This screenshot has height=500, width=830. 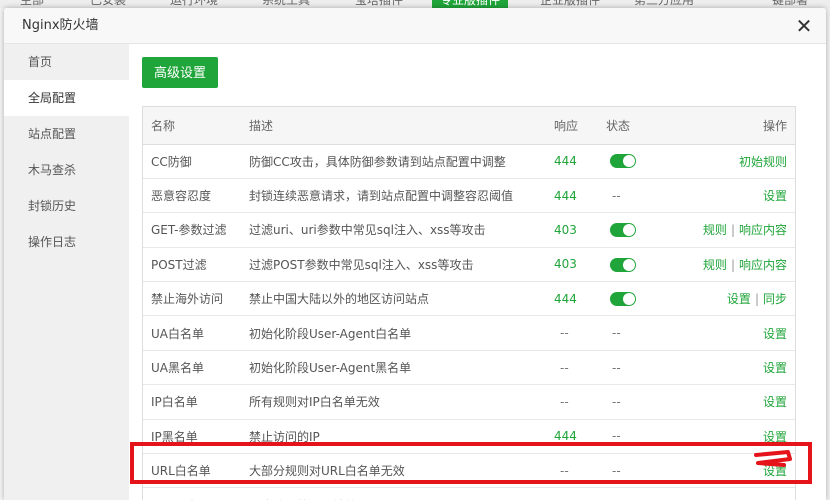 What do you see at coordinates (180, 72) in the screenshot?
I see `advanced-settings-button: 高级设置` at bounding box center [180, 72].